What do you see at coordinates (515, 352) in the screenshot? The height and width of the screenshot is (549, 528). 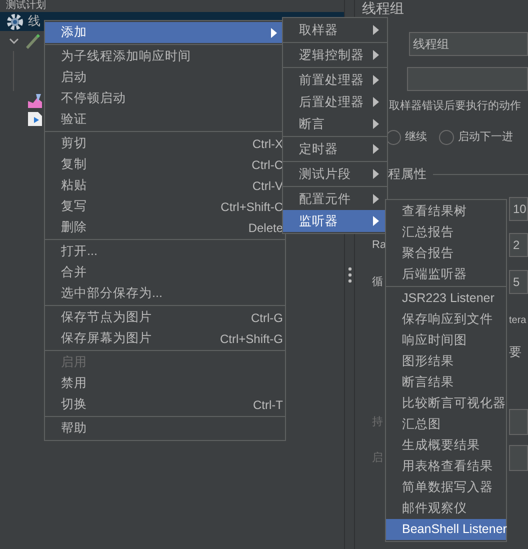 I see `option-label: 要` at bounding box center [515, 352].